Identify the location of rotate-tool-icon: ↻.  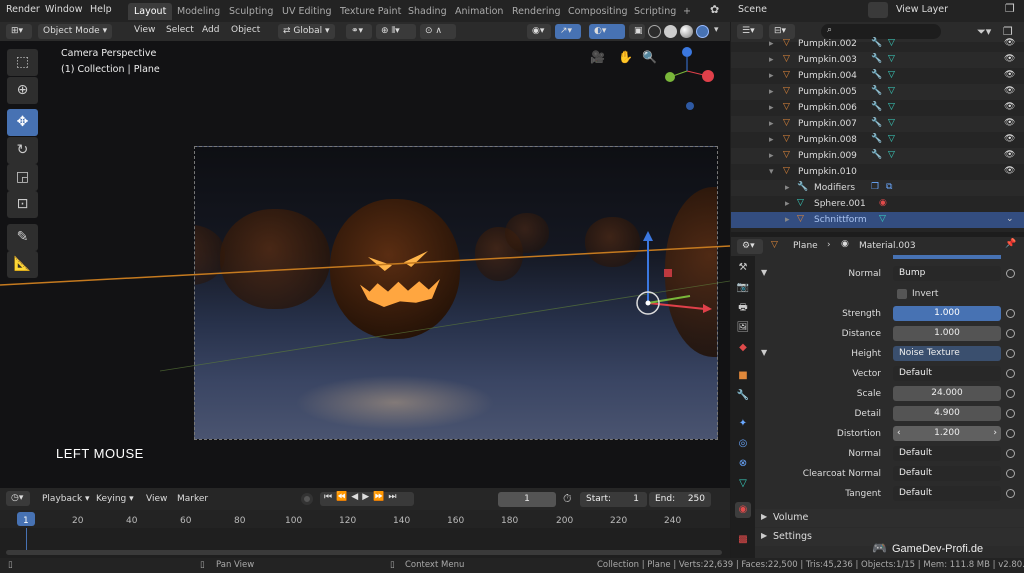
(22, 150).